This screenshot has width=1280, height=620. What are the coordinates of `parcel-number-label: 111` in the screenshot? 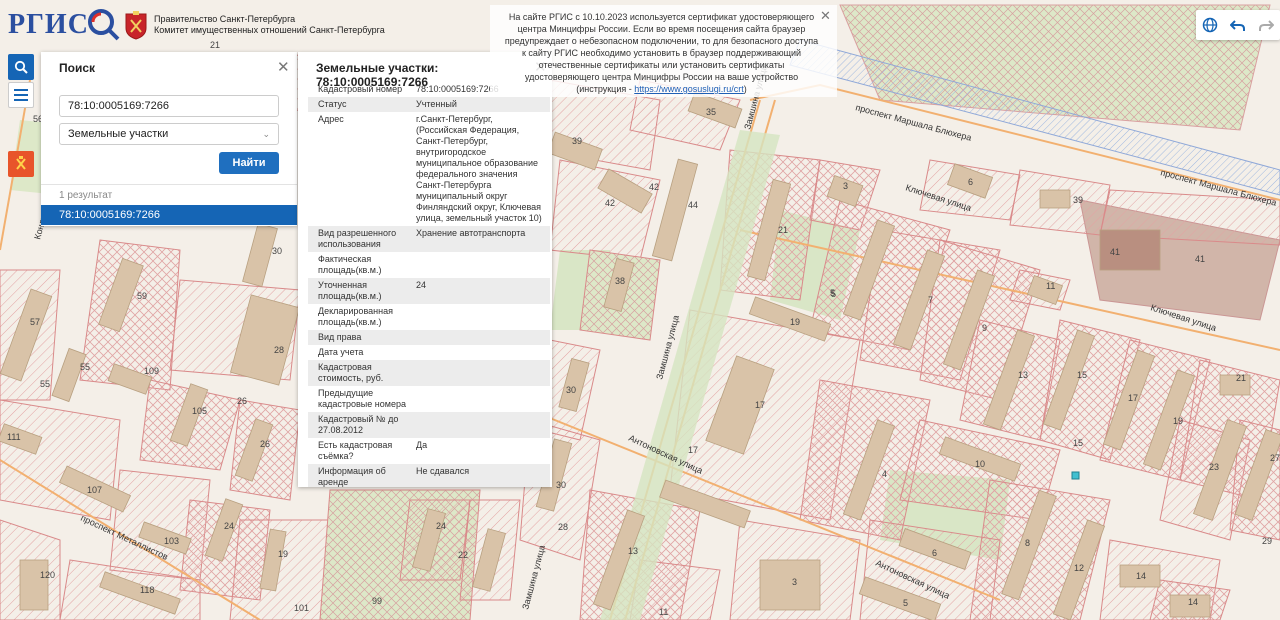 It's located at (14, 437).